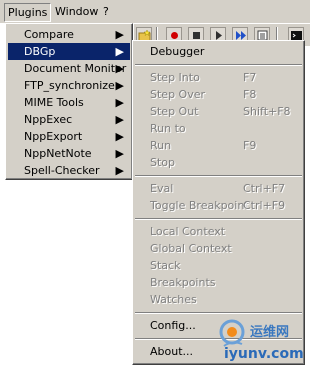  I want to click on plugins-item-mime-tools: MIME Tools ▶, so click(69, 102).